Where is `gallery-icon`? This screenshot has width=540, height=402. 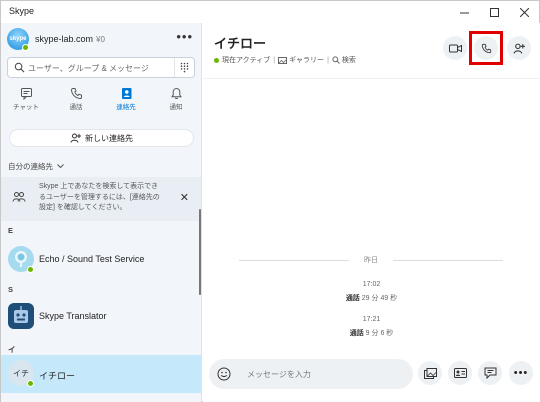 gallery-icon is located at coordinates (283, 60).